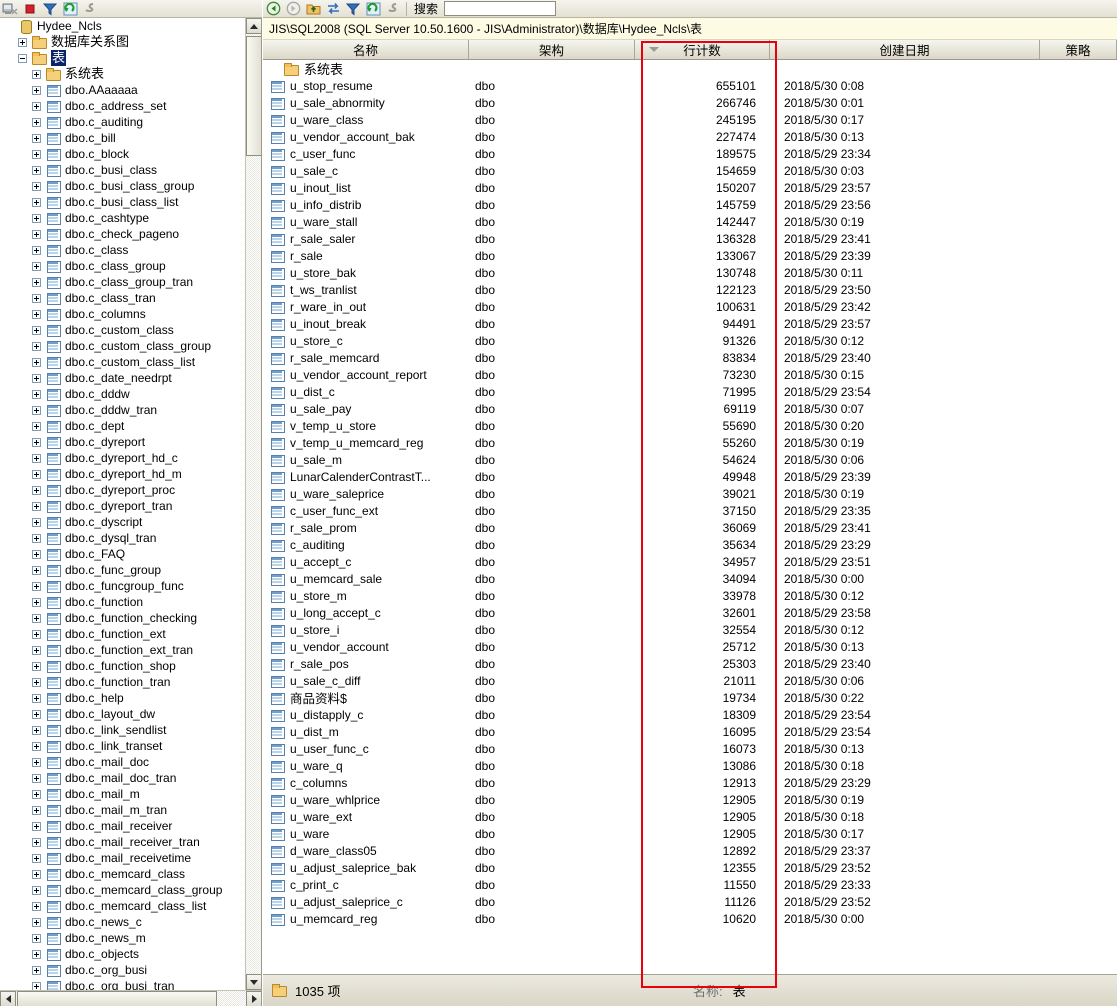  Describe the element at coordinates (117, 998) in the screenshot. I see `hscroll-thumb` at that location.